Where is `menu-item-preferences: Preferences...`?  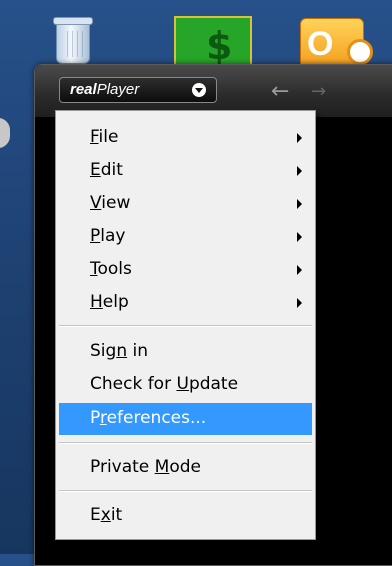 menu-item-preferences: Preferences... is located at coordinates (185, 419).